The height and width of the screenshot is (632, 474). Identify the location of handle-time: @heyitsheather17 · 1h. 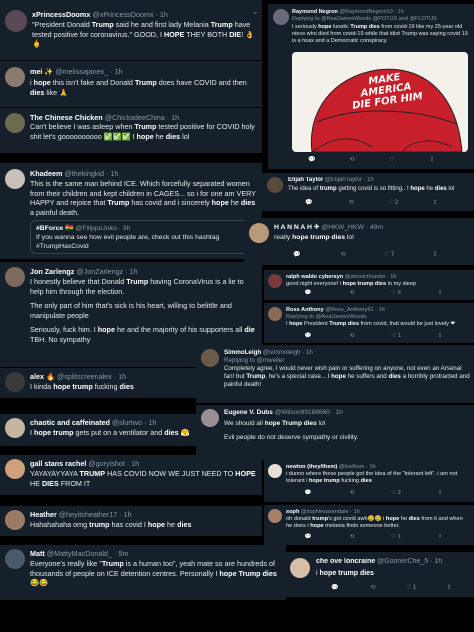
(95, 514).